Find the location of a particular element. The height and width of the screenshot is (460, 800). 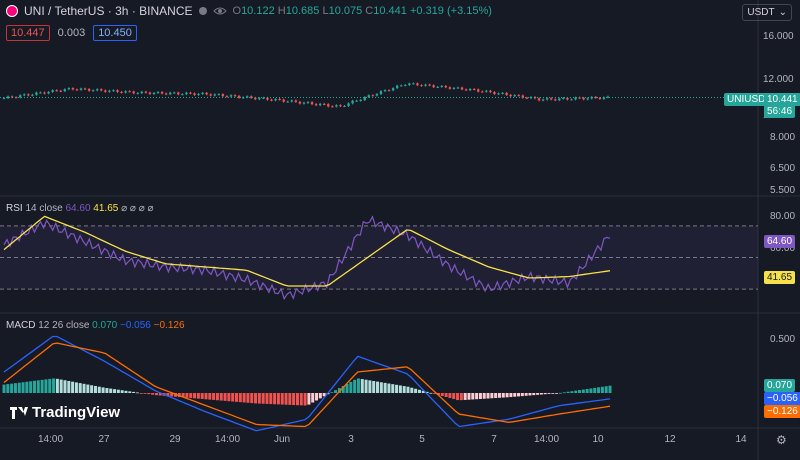

settings-gear-icon: ⚙ is located at coordinates (781, 440).